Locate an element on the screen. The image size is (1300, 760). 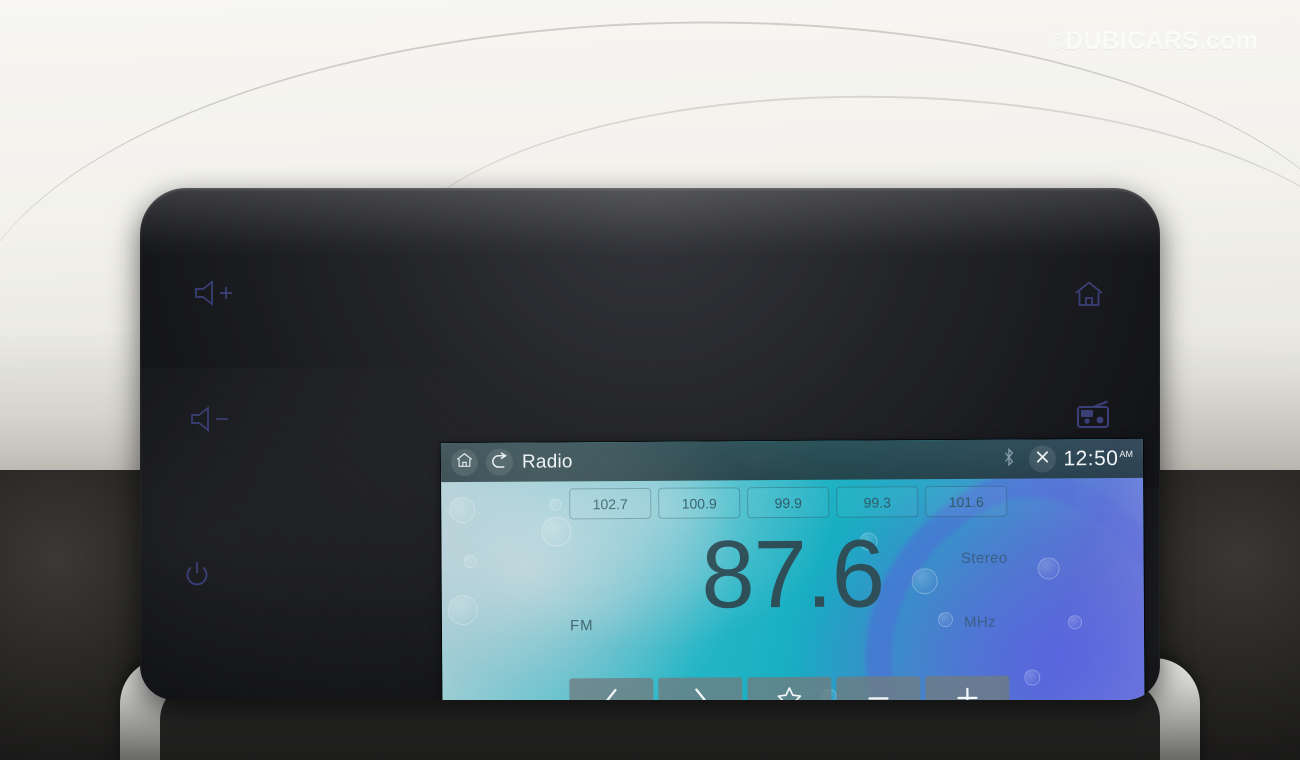
clock-time: 12:50 is located at coordinates (1091, 458).